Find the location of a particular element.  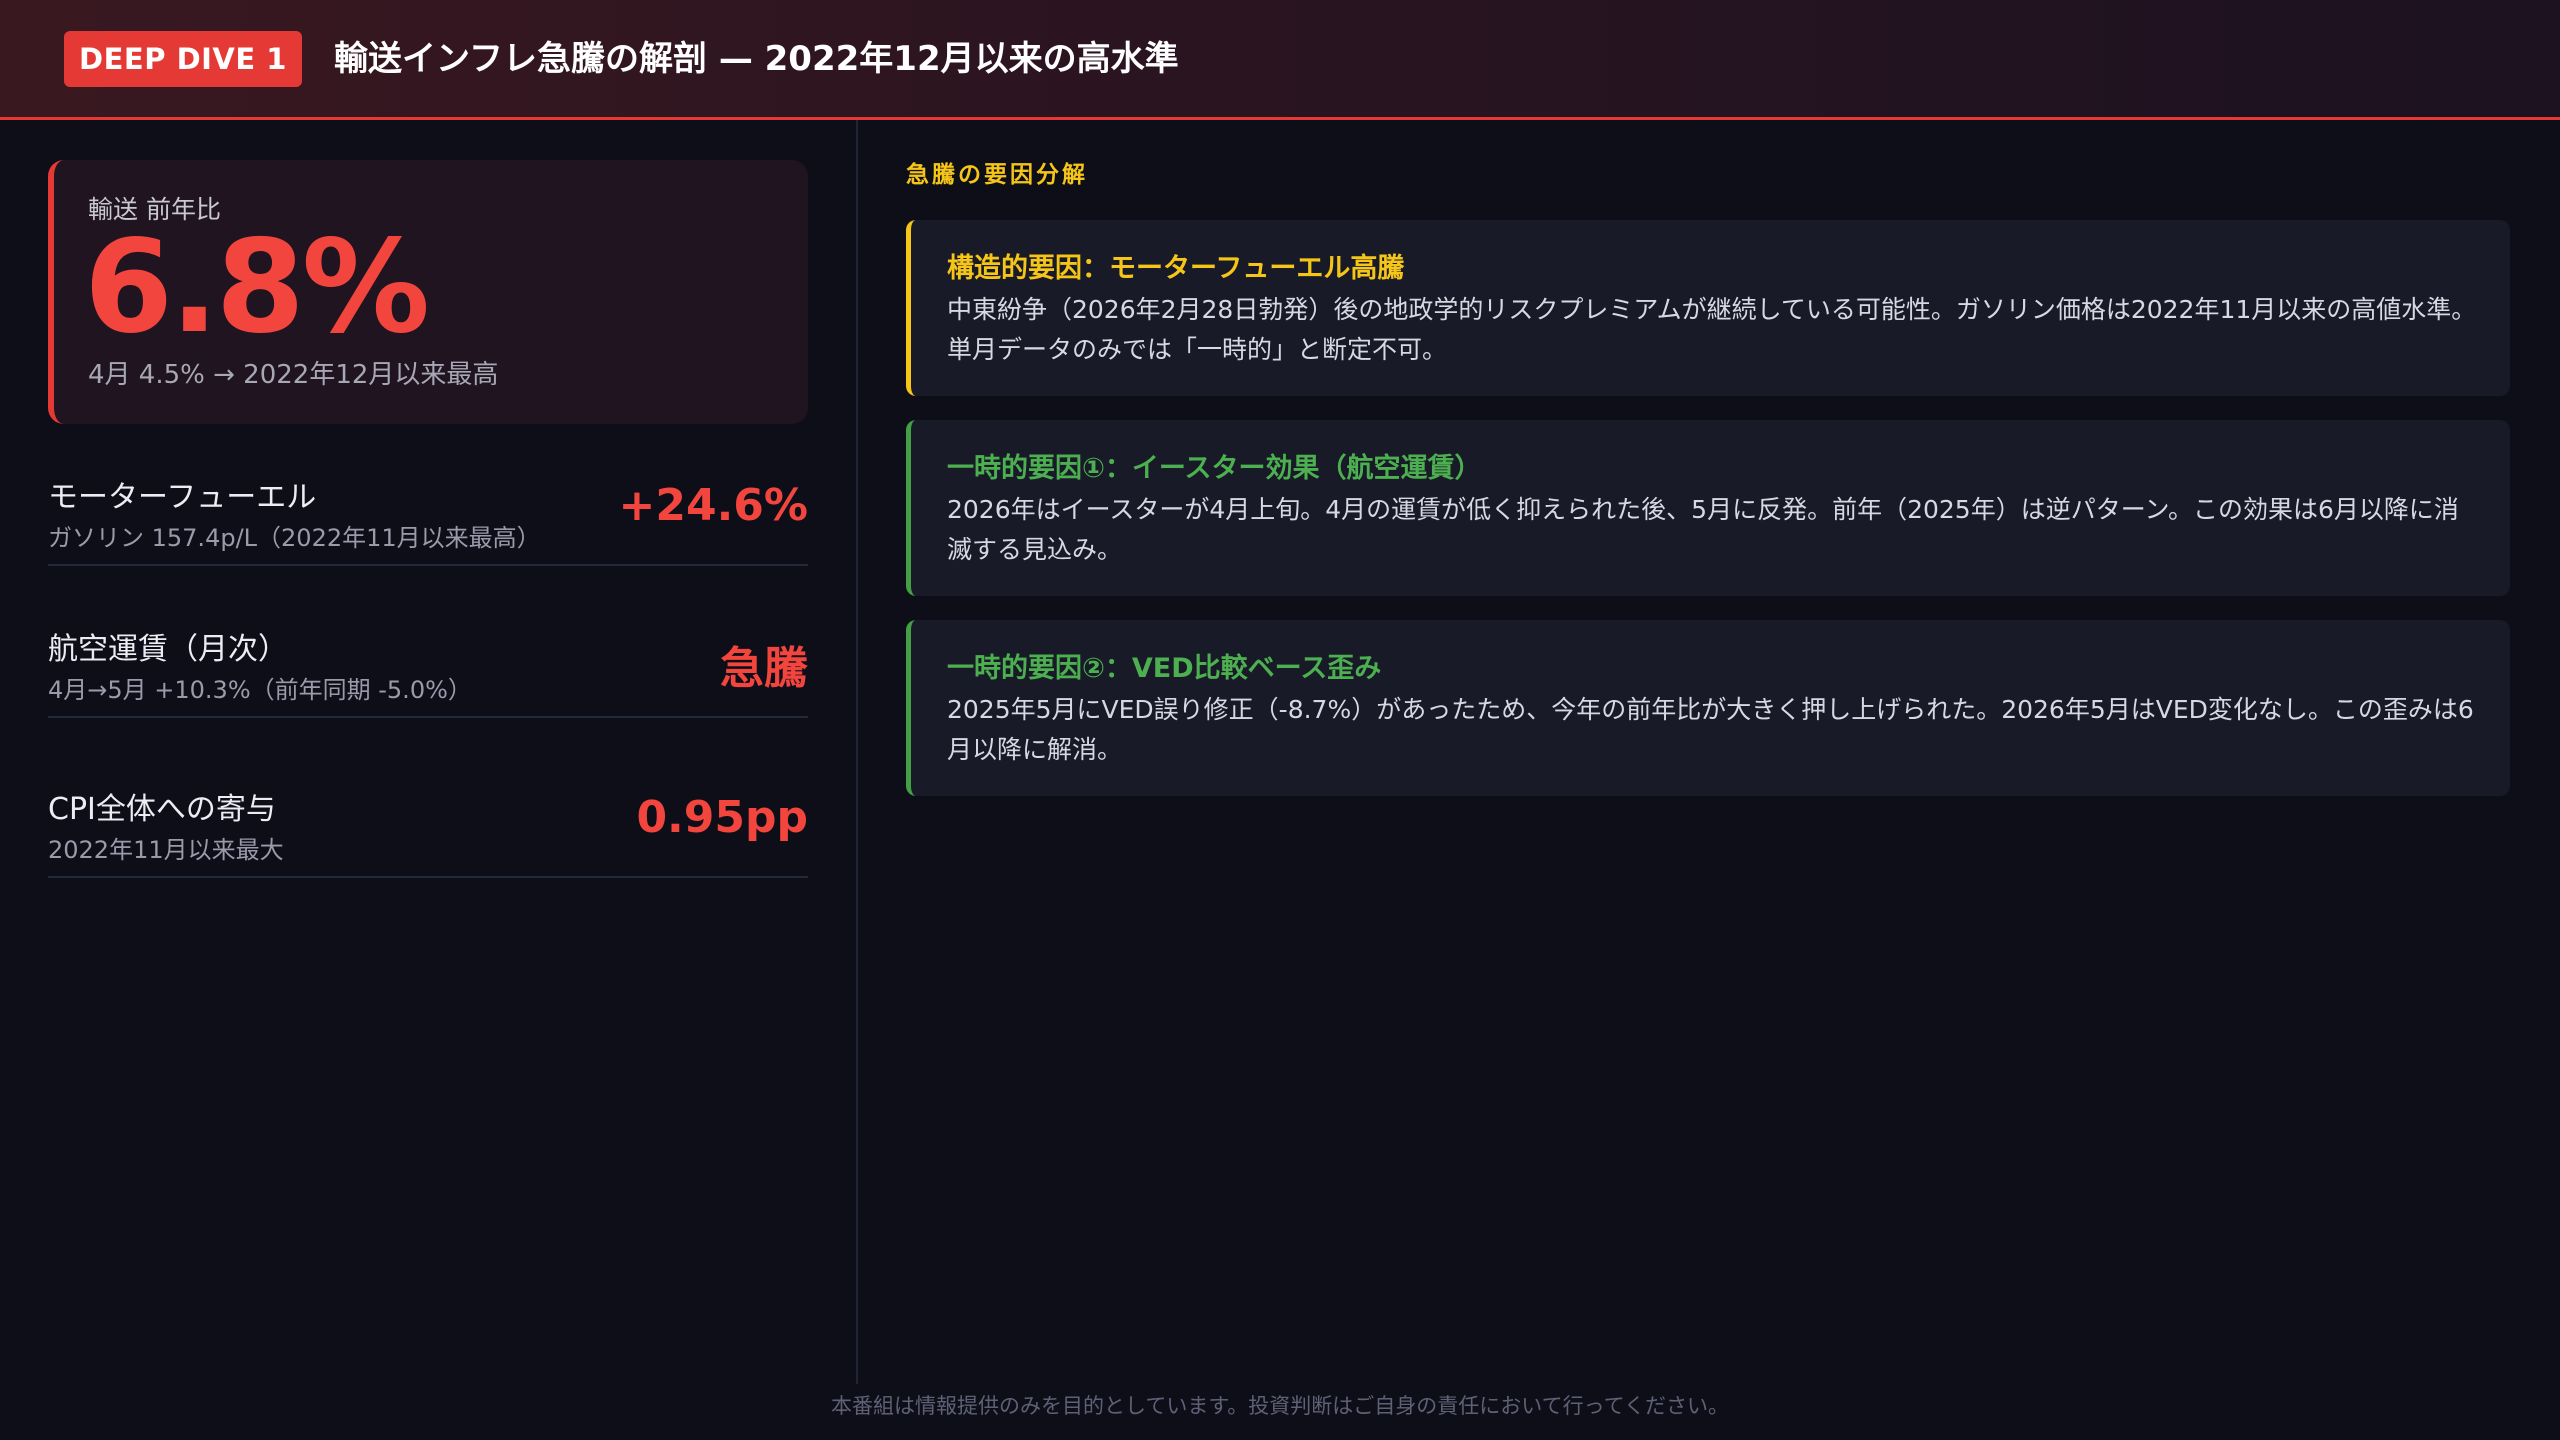

hero-card: 輸送 前年比 6.8% 4月 4.5% → 2022年12月以来最高 is located at coordinates (428, 292).